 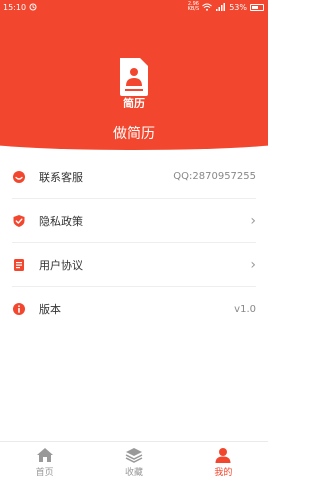 What do you see at coordinates (134, 134) in the screenshot?
I see `app-name: 做简历` at bounding box center [134, 134].